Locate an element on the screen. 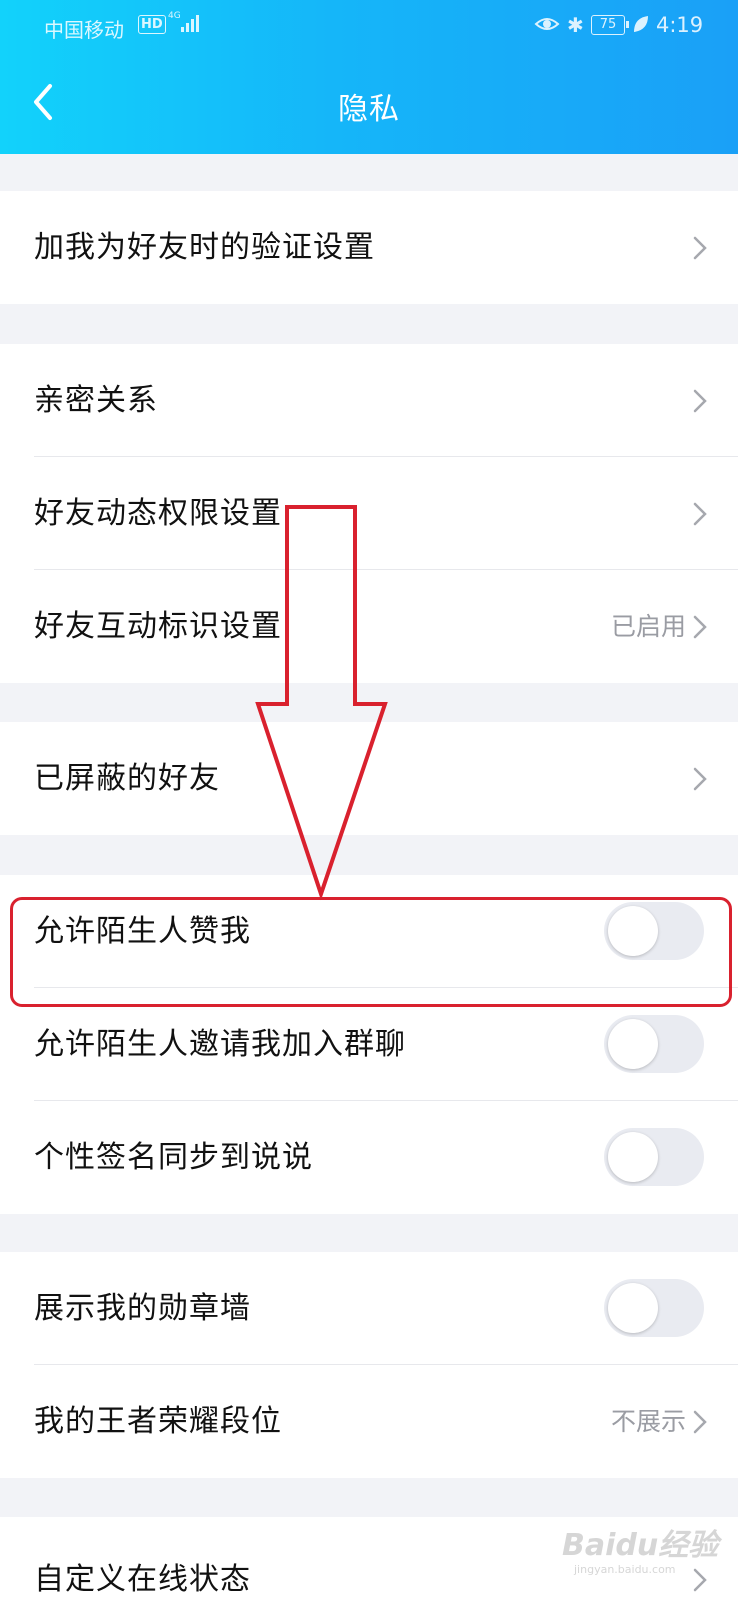 This screenshot has height=1600, width=738. signature-sync-toggle is located at coordinates (654, 1157).